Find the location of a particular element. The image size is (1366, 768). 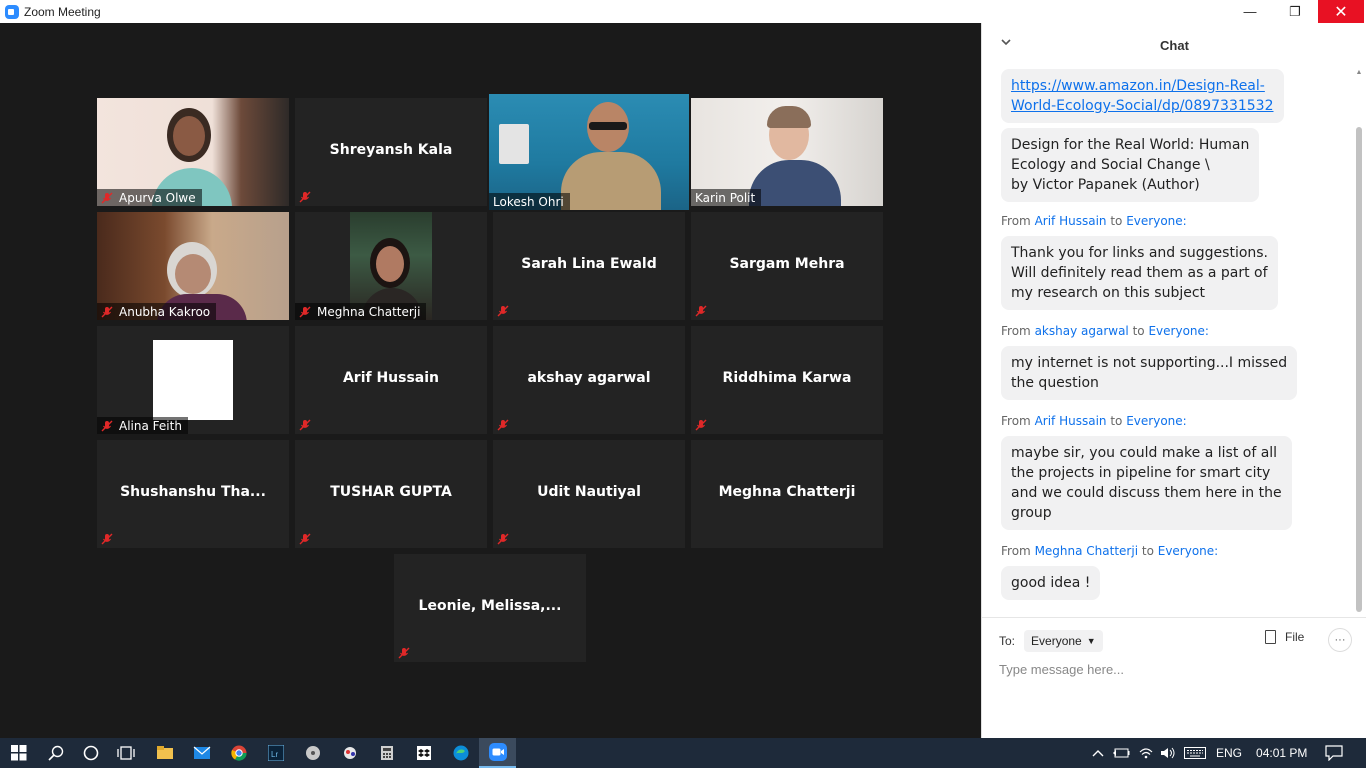

zoom-taskbar-icon is located at coordinates (497, 753).